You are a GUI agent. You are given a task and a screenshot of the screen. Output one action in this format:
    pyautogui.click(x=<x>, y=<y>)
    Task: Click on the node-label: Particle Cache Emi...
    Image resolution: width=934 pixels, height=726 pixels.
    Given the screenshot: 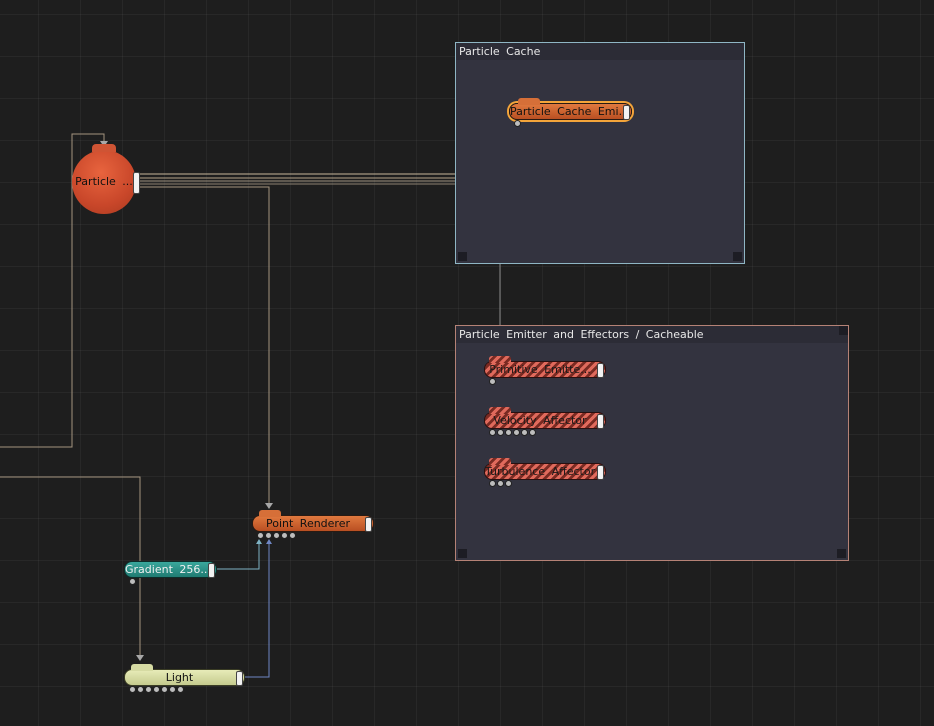 What is the action you would take?
    pyautogui.click(x=570, y=111)
    